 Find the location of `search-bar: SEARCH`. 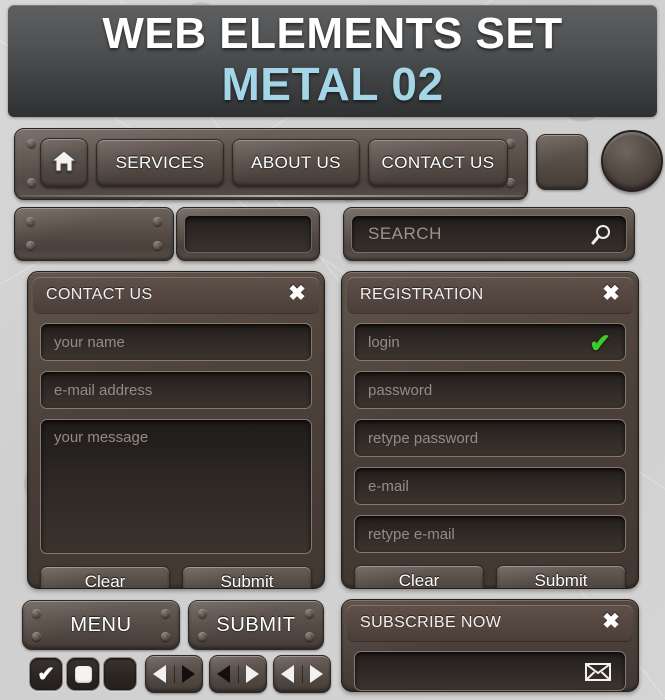

search-bar: SEARCH is located at coordinates (489, 234).